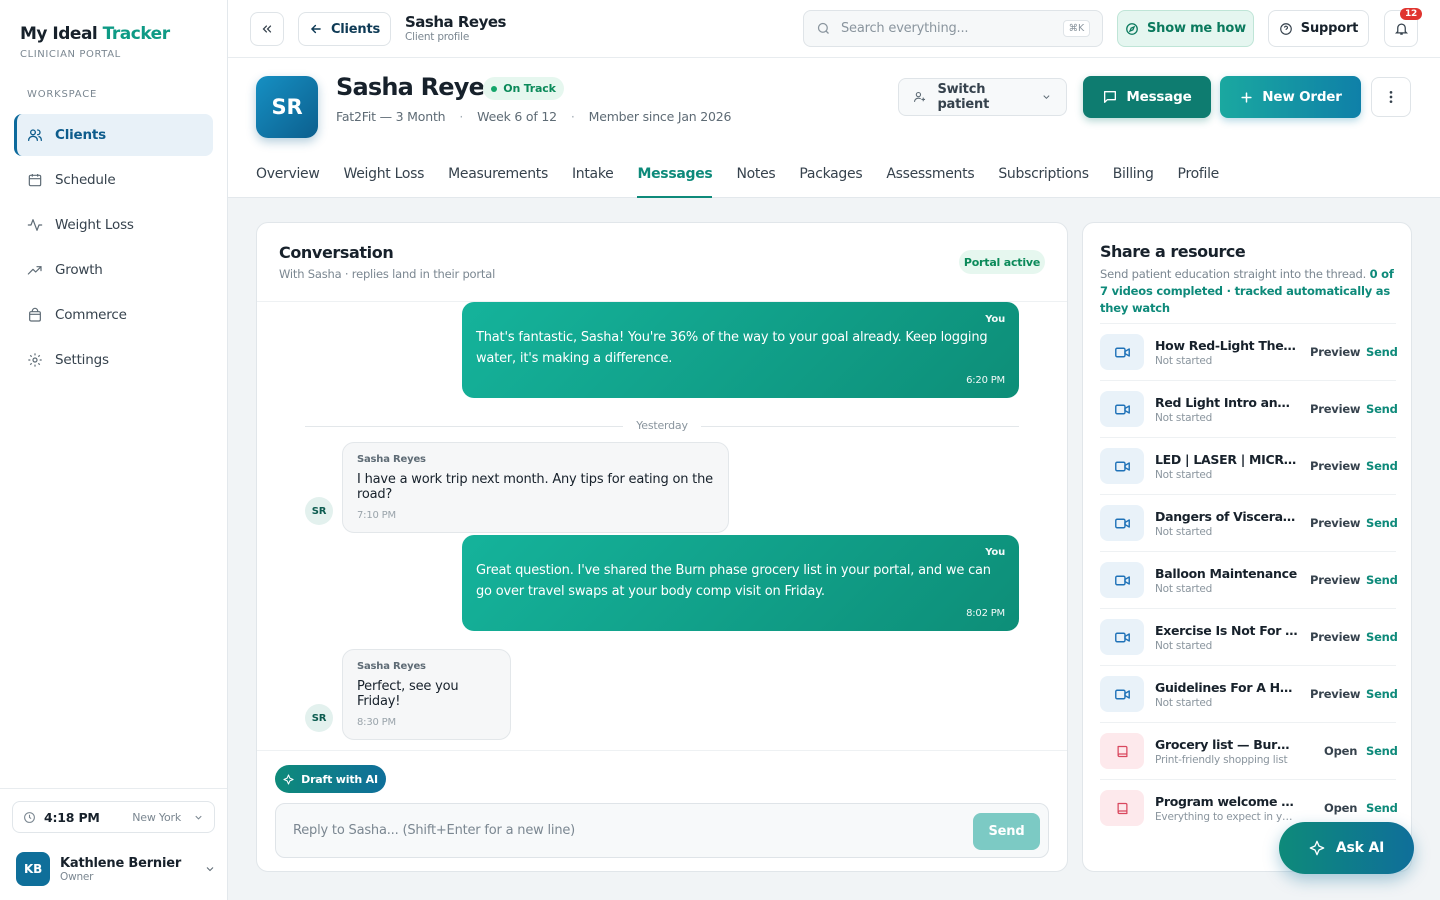 The image size is (1440, 900). I want to click on sender-avatar: SR, so click(319, 511).